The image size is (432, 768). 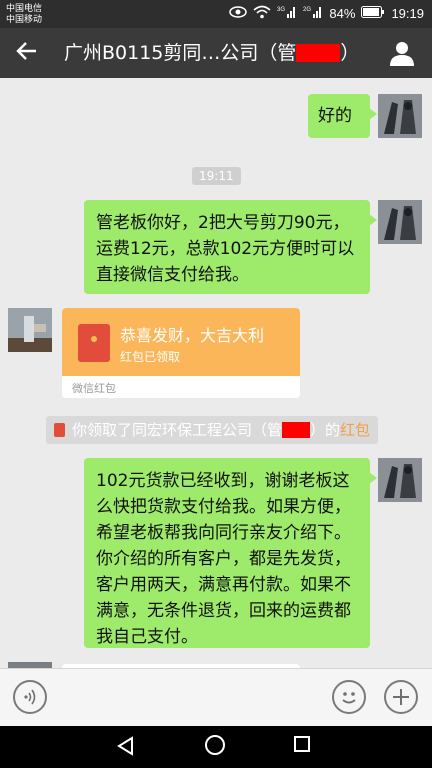 What do you see at coordinates (30, 697) in the screenshot?
I see `voice-icon` at bounding box center [30, 697].